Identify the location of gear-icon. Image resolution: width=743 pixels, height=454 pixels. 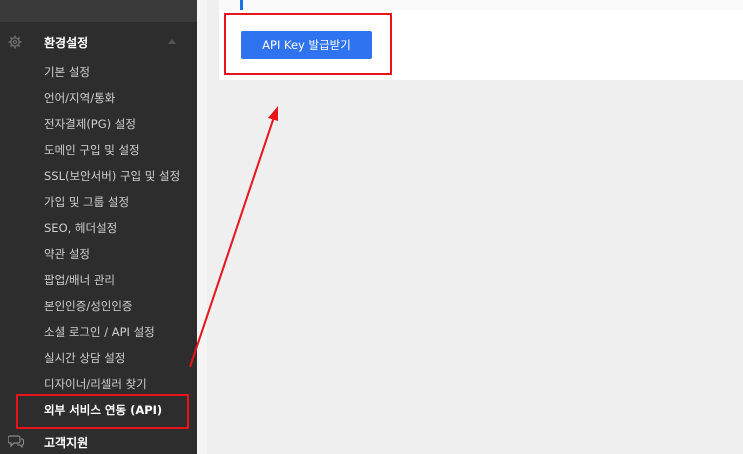
(15, 42).